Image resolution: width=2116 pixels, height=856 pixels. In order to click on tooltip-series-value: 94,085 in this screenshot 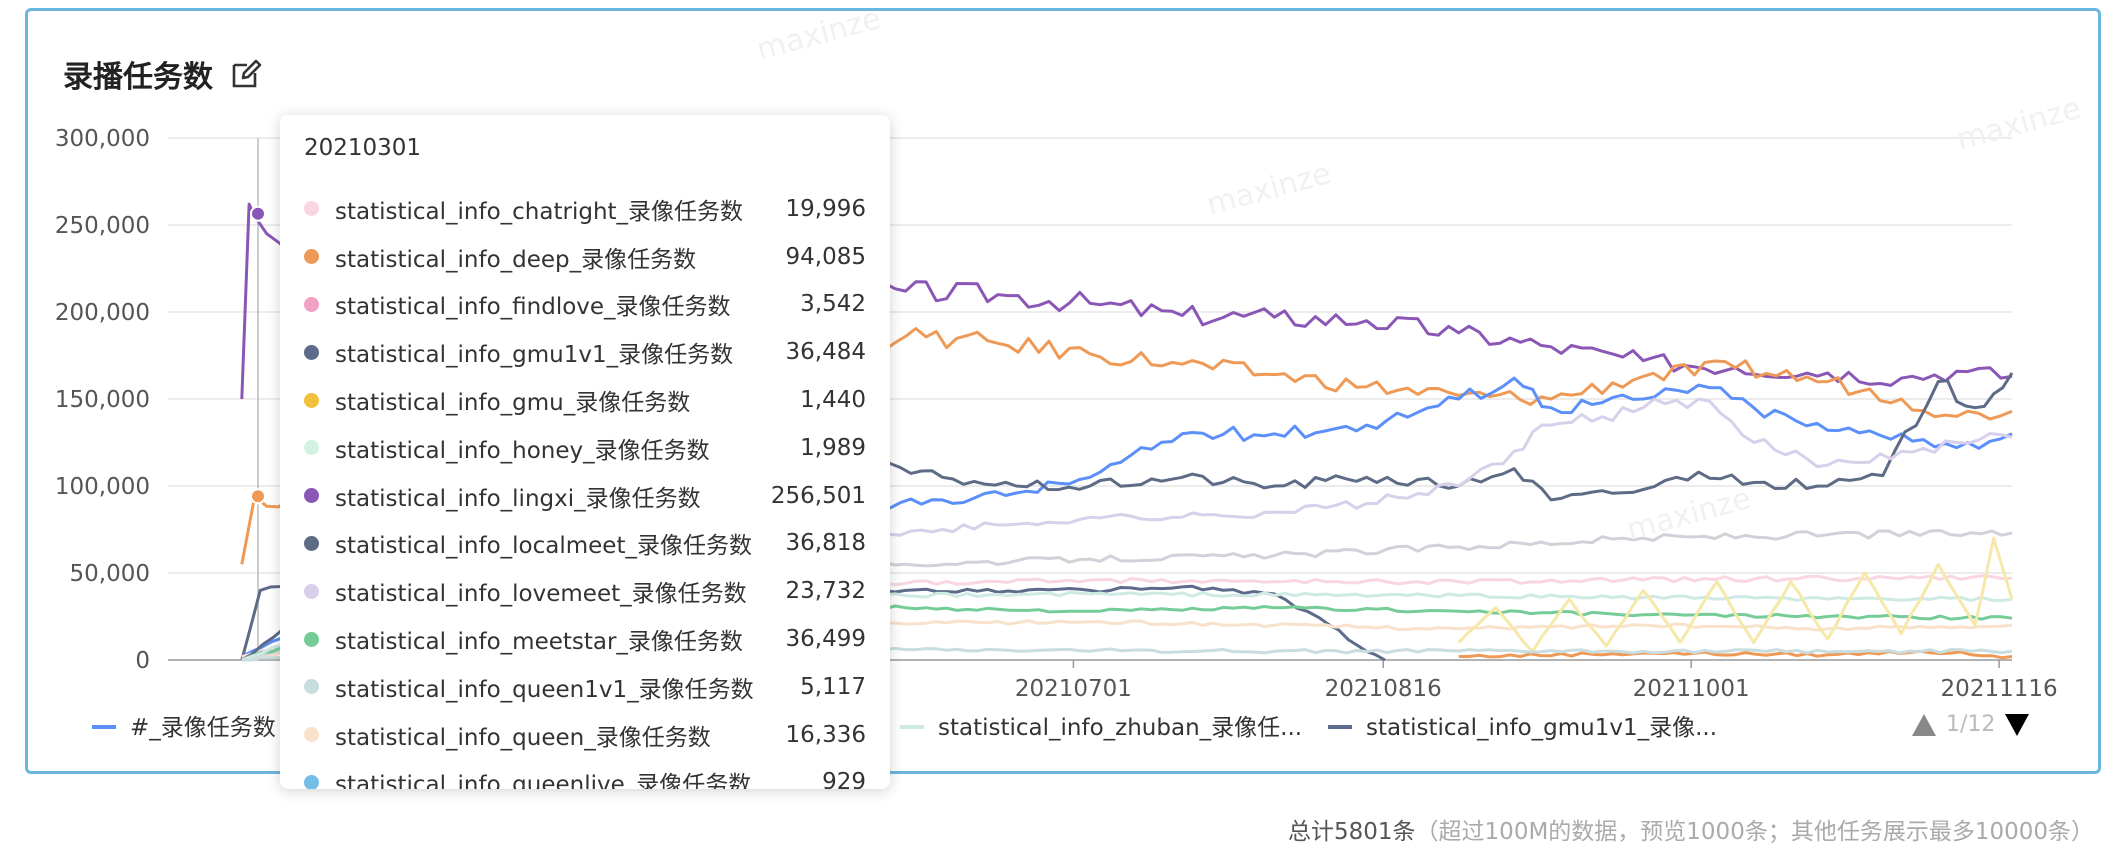, I will do `click(825, 256)`.